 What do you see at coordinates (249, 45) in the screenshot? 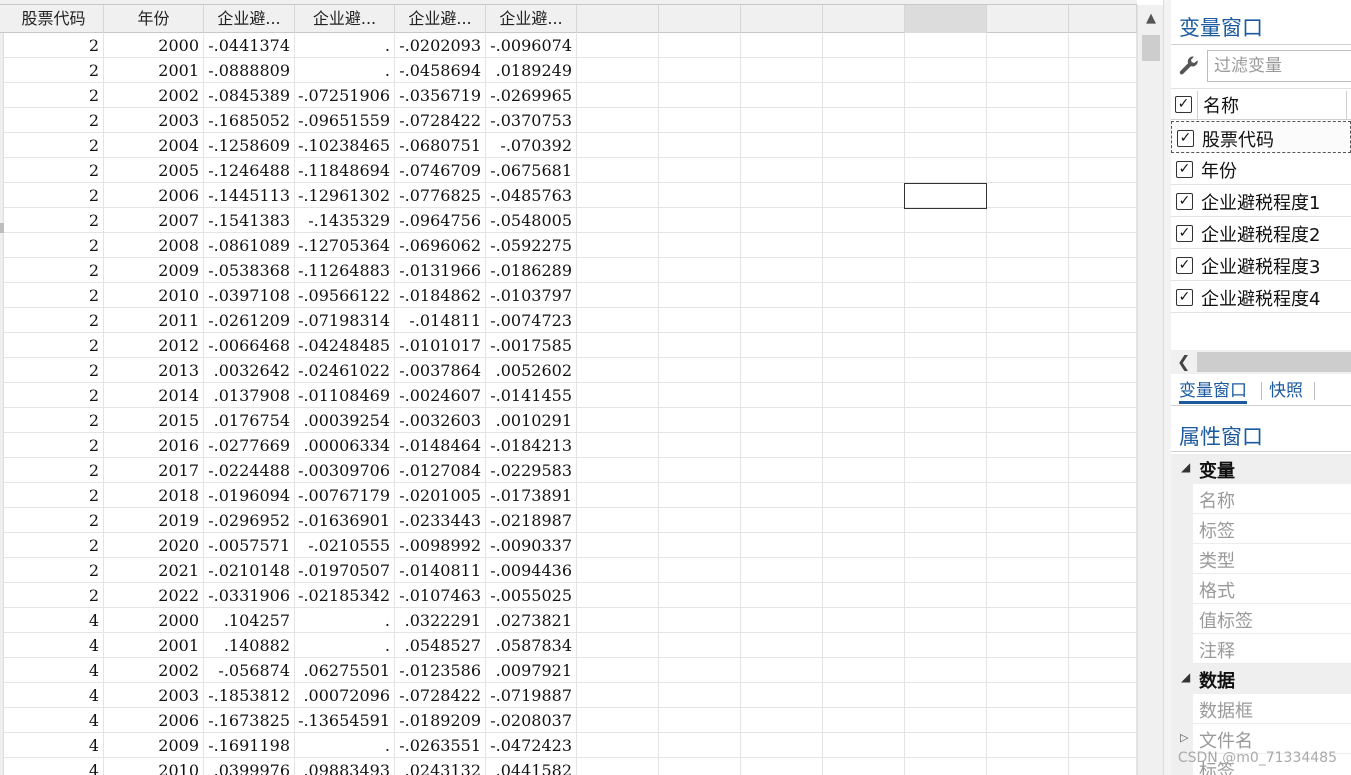
I see `table-cell: -.0441374` at bounding box center [249, 45].